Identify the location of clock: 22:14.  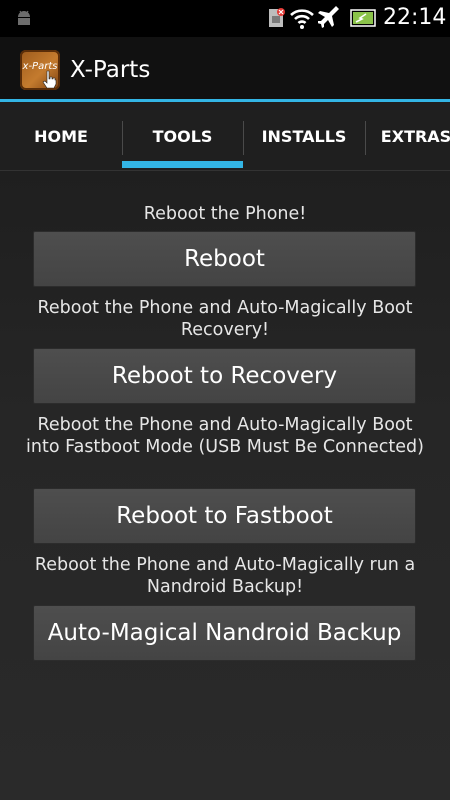
(415, 17).